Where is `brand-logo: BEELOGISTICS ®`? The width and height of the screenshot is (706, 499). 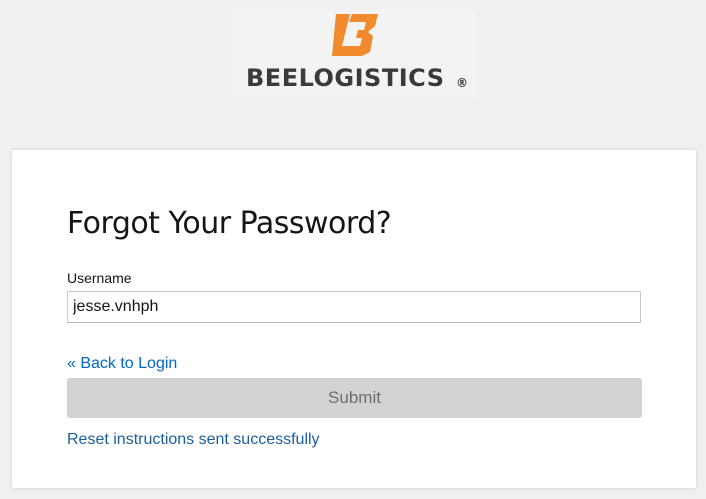 brand-logo: BEELOGISTICS ® is located at coordinates (354, 54).